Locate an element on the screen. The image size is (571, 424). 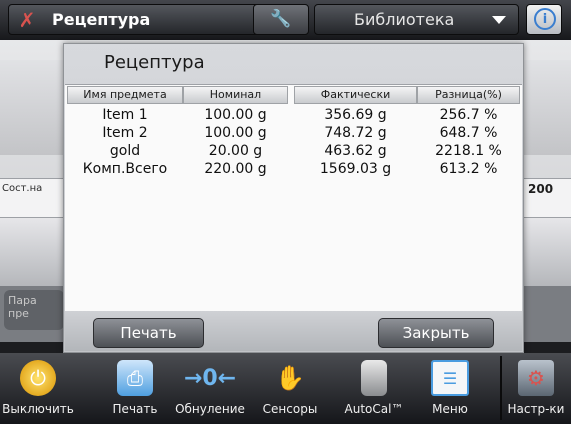
item-name: Item 2 is located at coordinates (125, 133).